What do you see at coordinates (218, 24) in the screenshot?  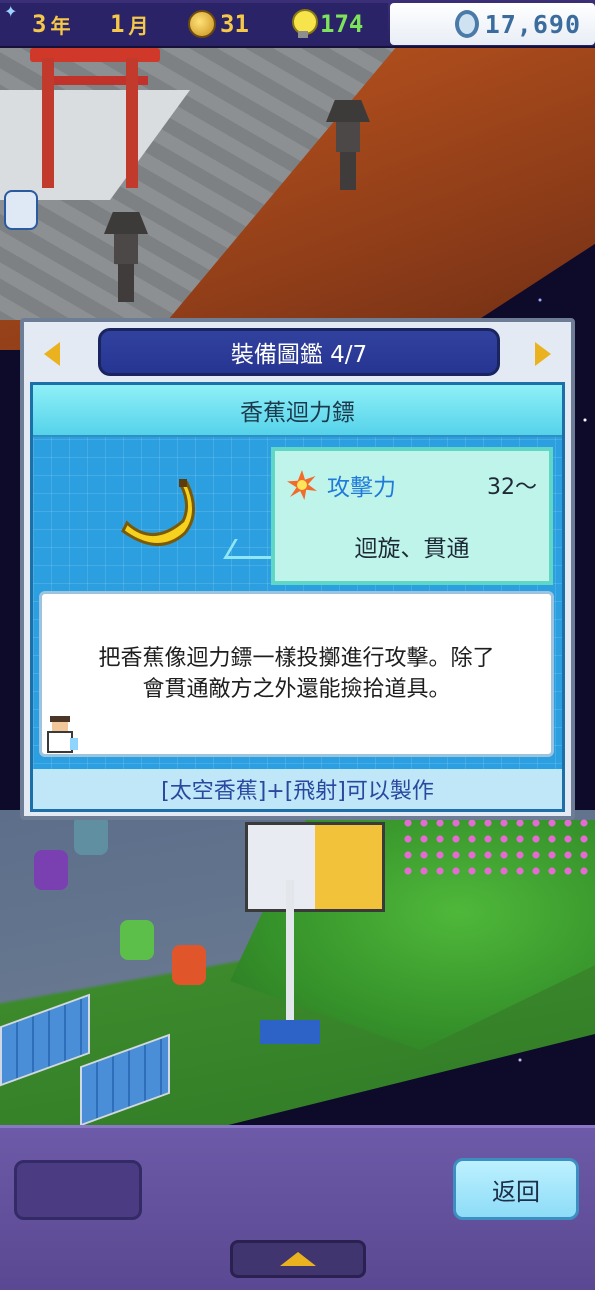 I see `gold-medal-counter: 31` at bounding box center [218, 24].